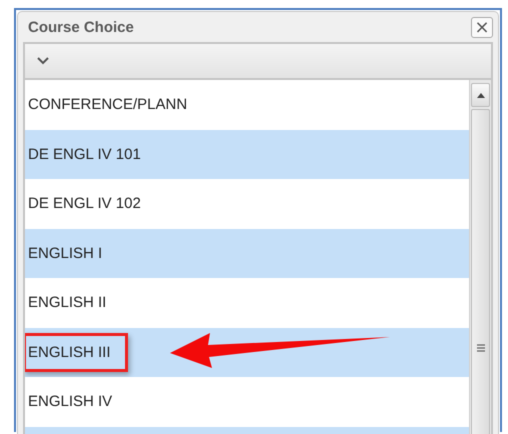  I want to click on scrollbar, so click(480, 257).